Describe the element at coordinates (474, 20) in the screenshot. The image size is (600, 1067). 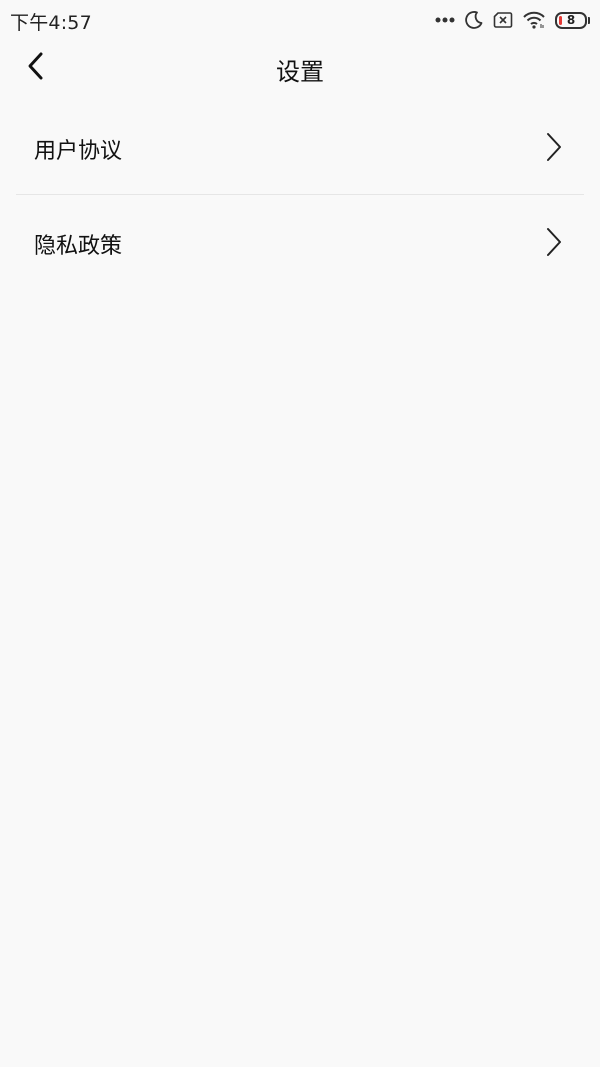
I see `moon-icon` at that location.